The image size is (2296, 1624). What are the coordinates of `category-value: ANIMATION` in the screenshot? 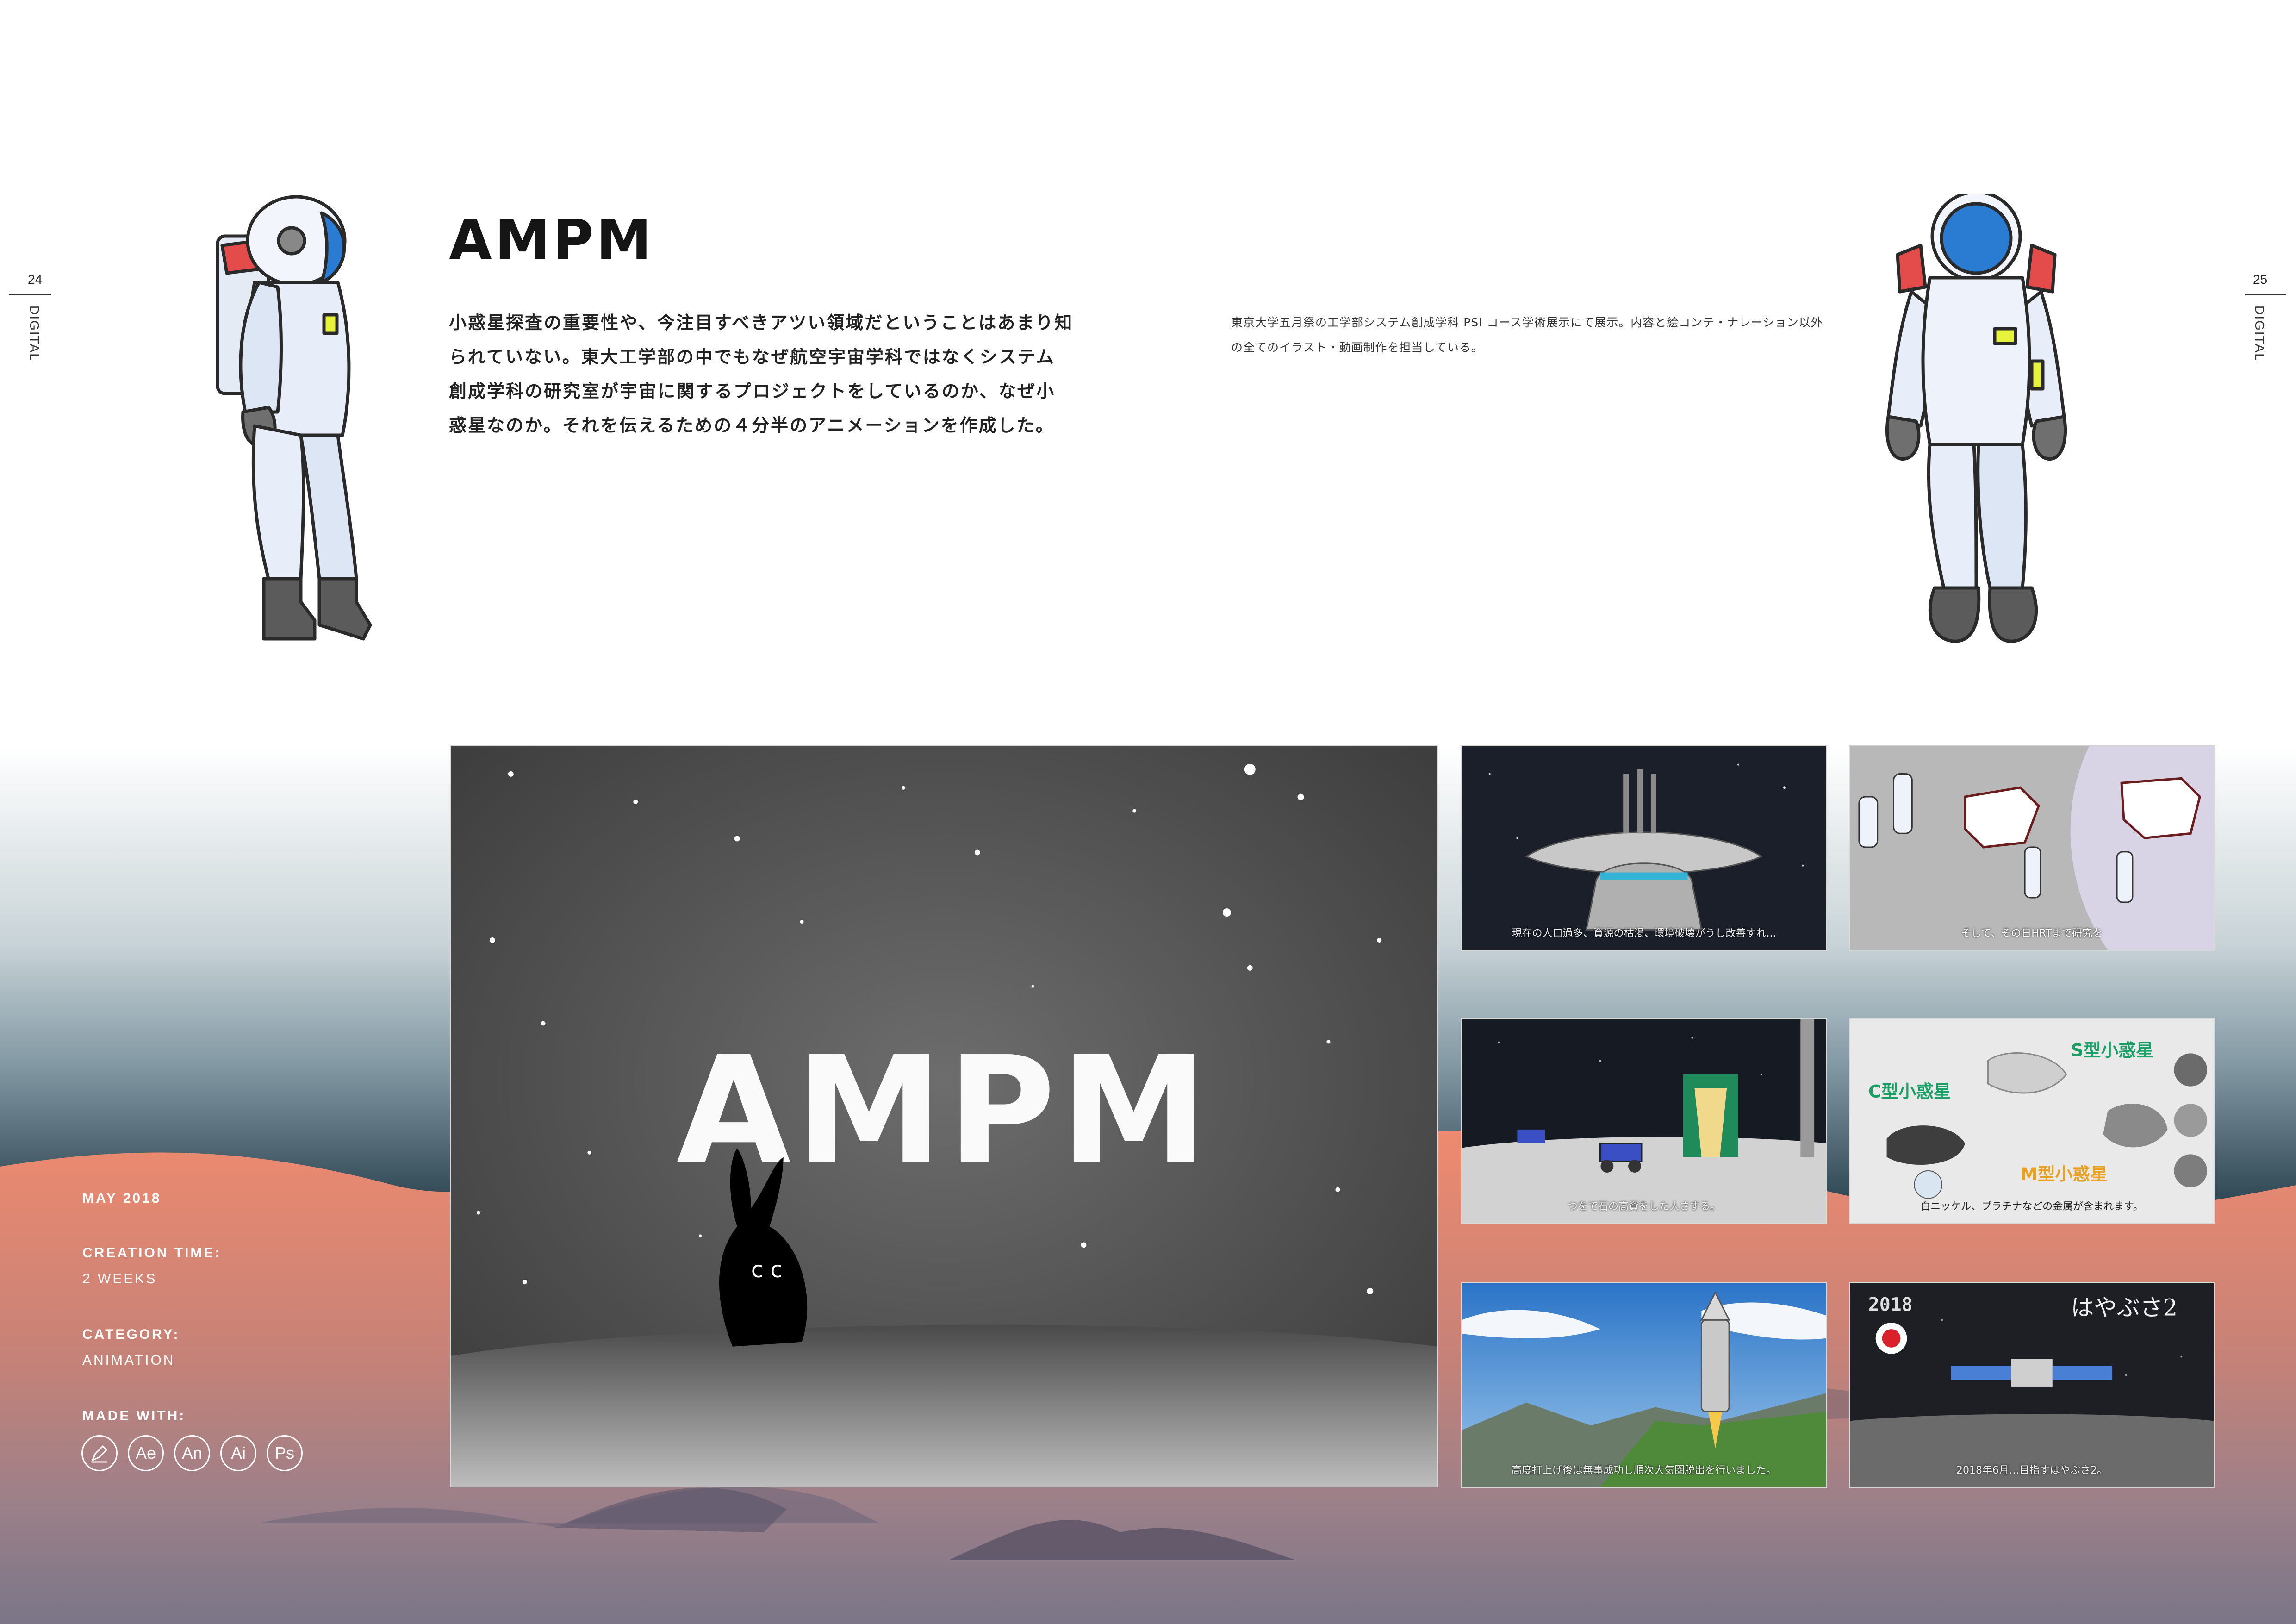 It's located at (128, 1360).